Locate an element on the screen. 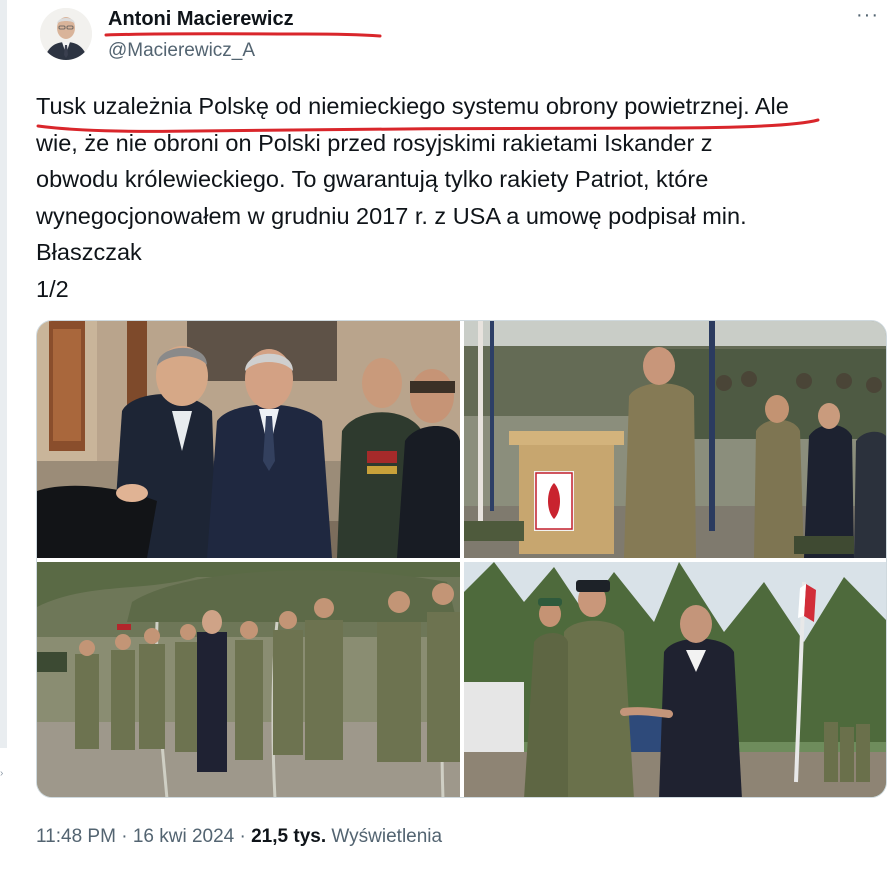  tweet-date: 16 kwi 2024 is located at coordinates (183, 836).